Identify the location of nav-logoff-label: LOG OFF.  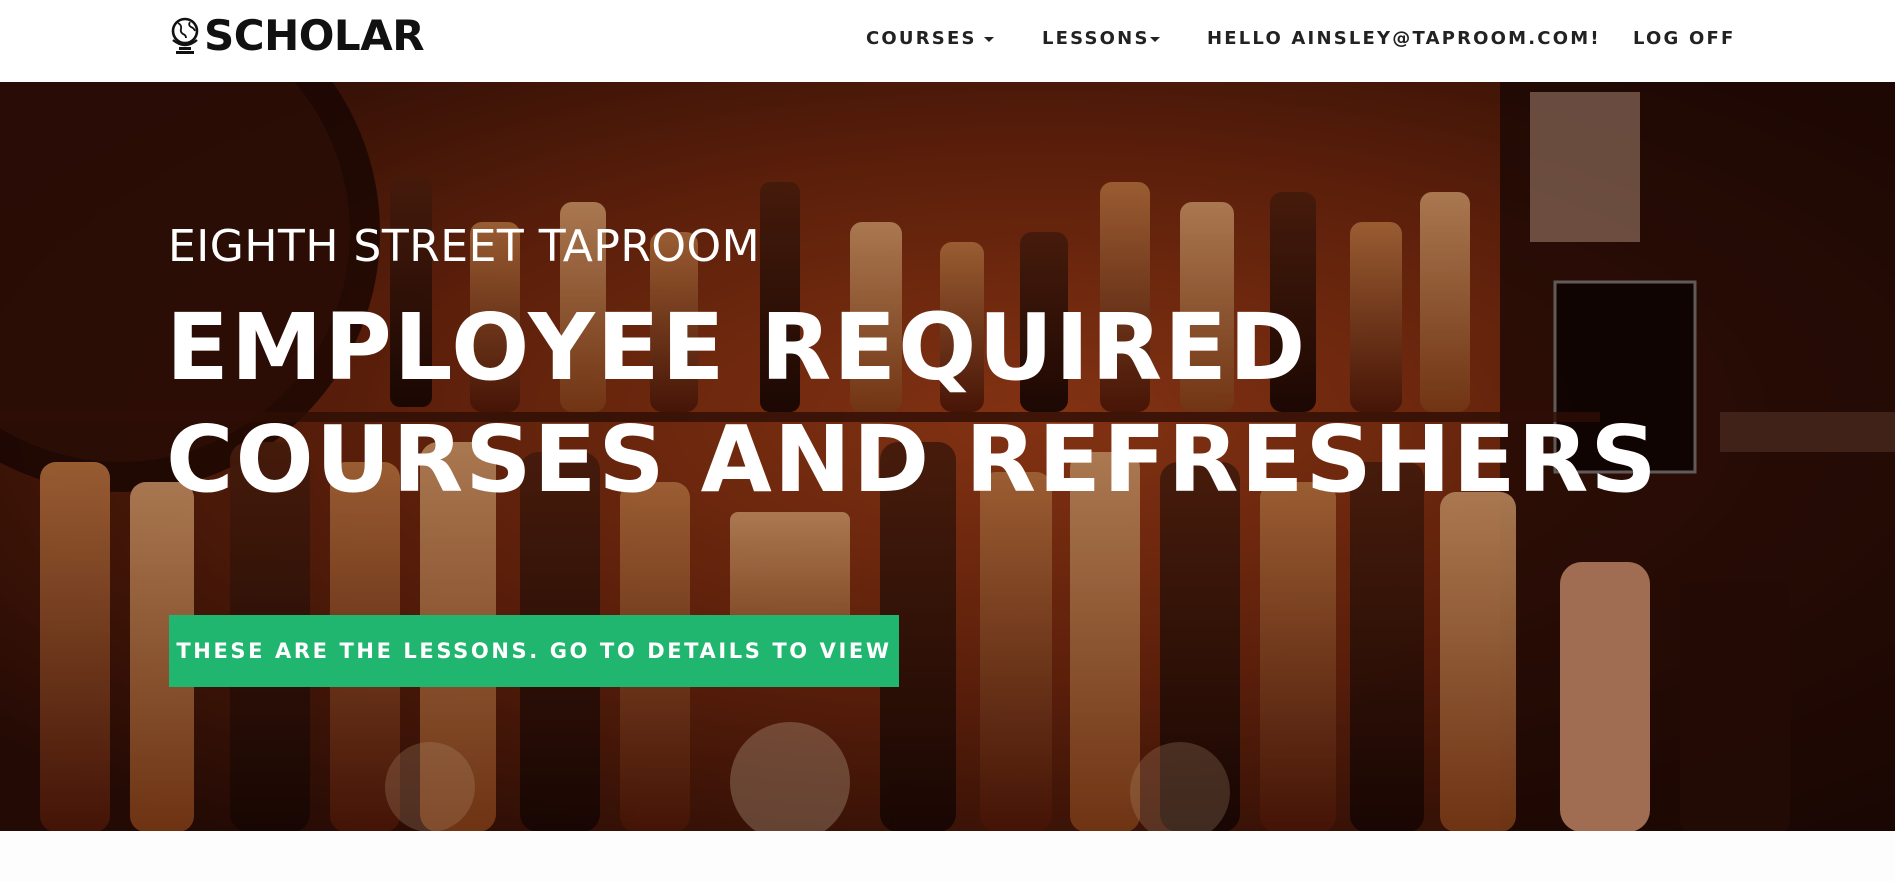
(1684, 38).